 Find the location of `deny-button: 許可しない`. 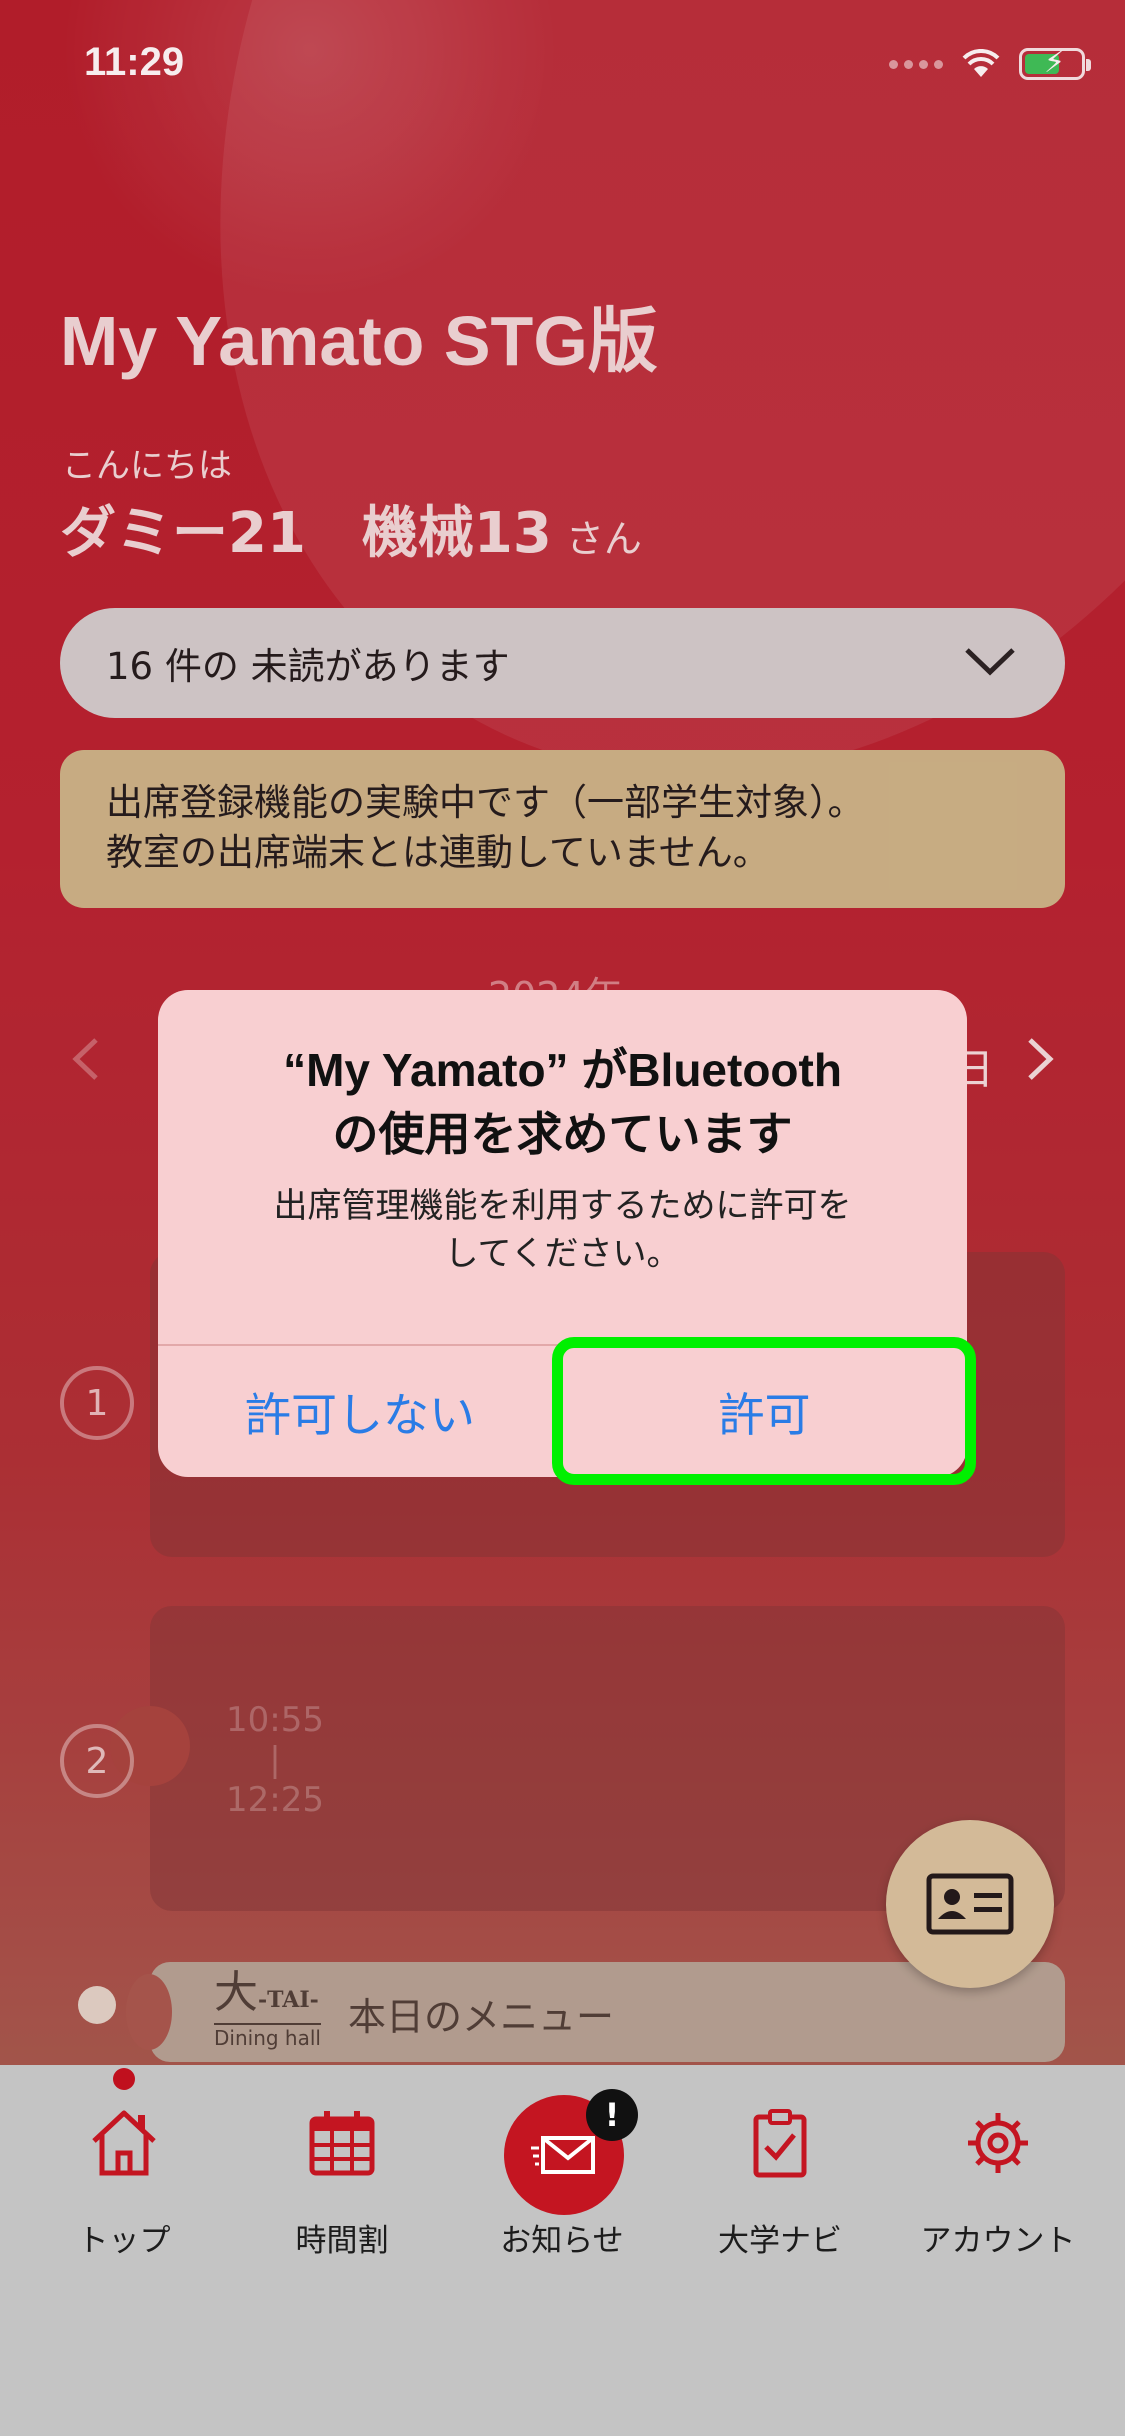

deny-button: 許可しない is located at coordinates (360, 1411).